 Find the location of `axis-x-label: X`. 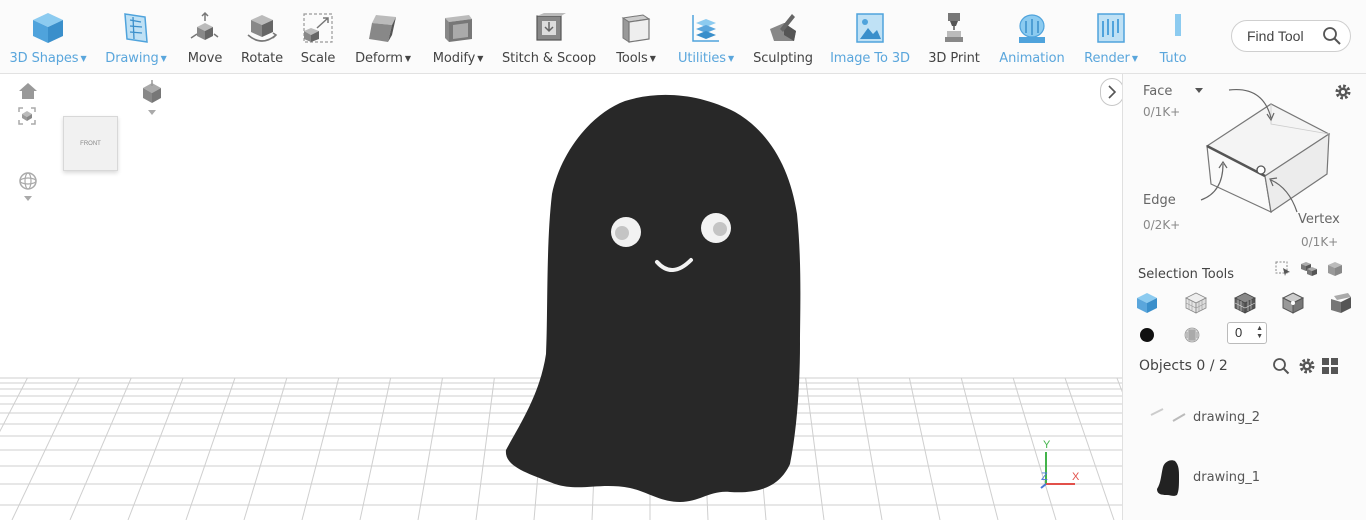

axis-x-label: X is located at coordinates (1076, 477).